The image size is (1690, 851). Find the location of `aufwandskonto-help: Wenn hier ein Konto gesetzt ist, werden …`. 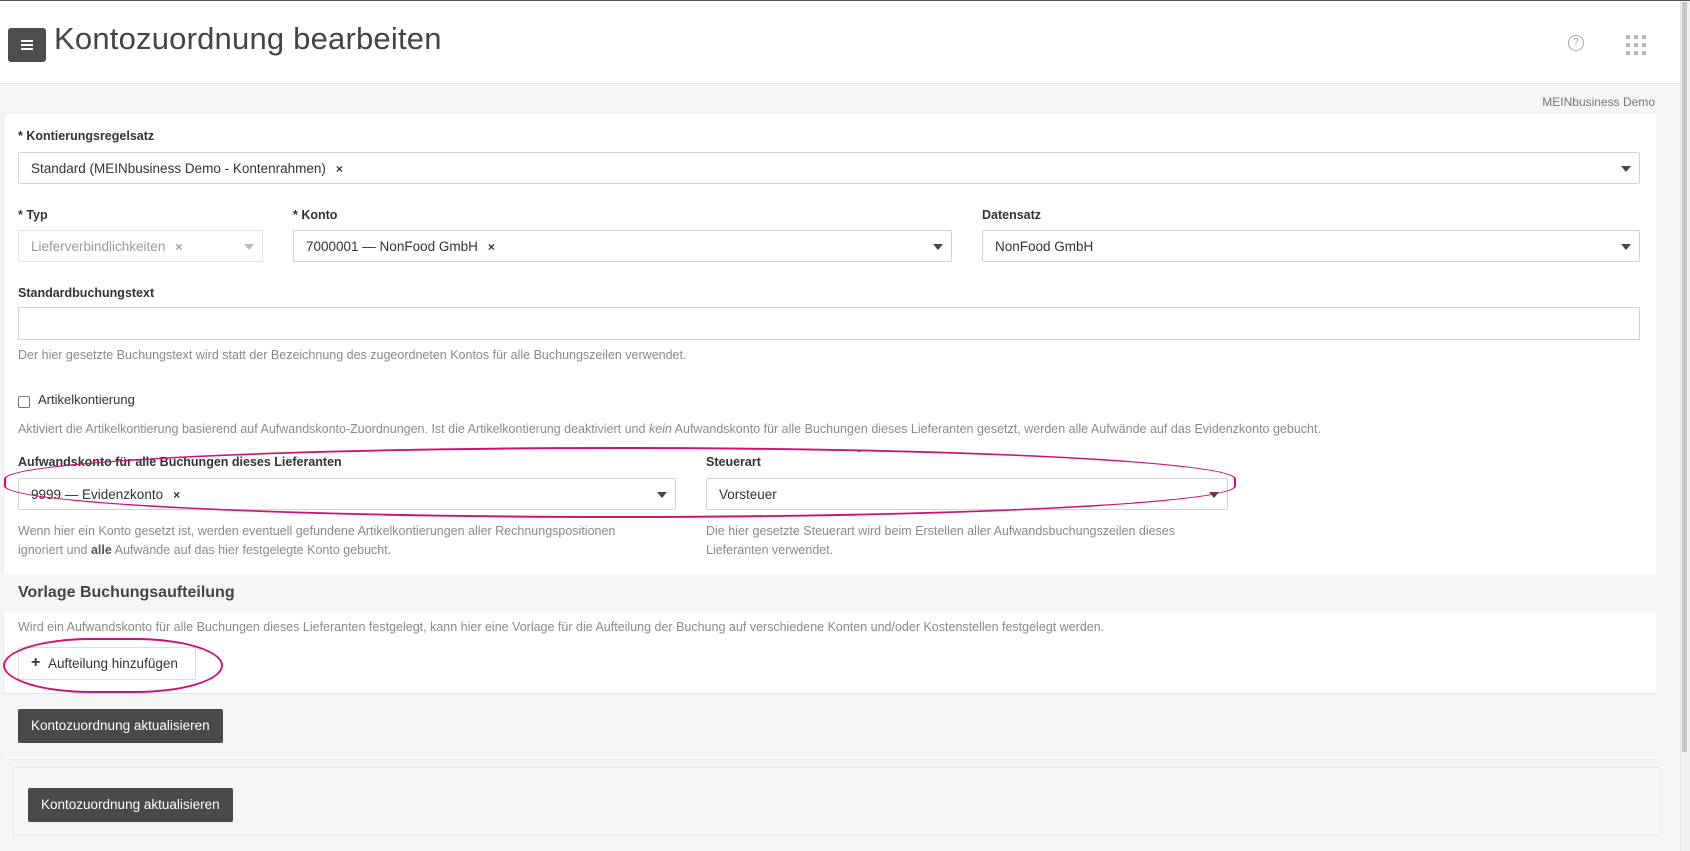

aufwandskonto-help: Wenn hier ein Konto gesetzt ist, werden … is located at coordinates (317, 540).